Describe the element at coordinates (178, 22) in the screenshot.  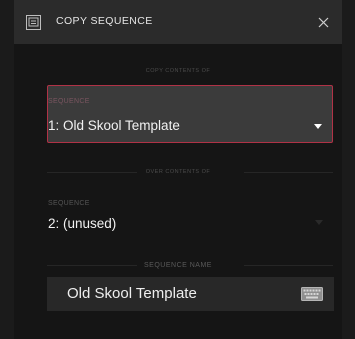
I see `dialog-titlebar: COPY SEQUENCE` at that location.